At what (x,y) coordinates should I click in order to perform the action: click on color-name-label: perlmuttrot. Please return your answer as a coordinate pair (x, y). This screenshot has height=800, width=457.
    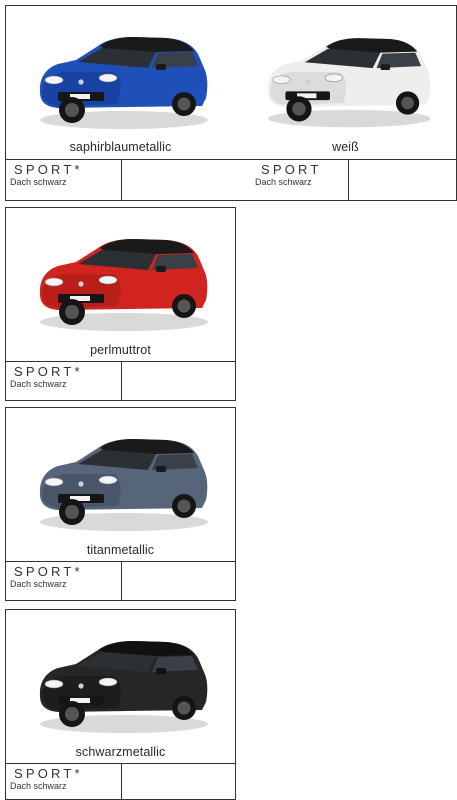
    Looking at the image, I should click on (120, 350).